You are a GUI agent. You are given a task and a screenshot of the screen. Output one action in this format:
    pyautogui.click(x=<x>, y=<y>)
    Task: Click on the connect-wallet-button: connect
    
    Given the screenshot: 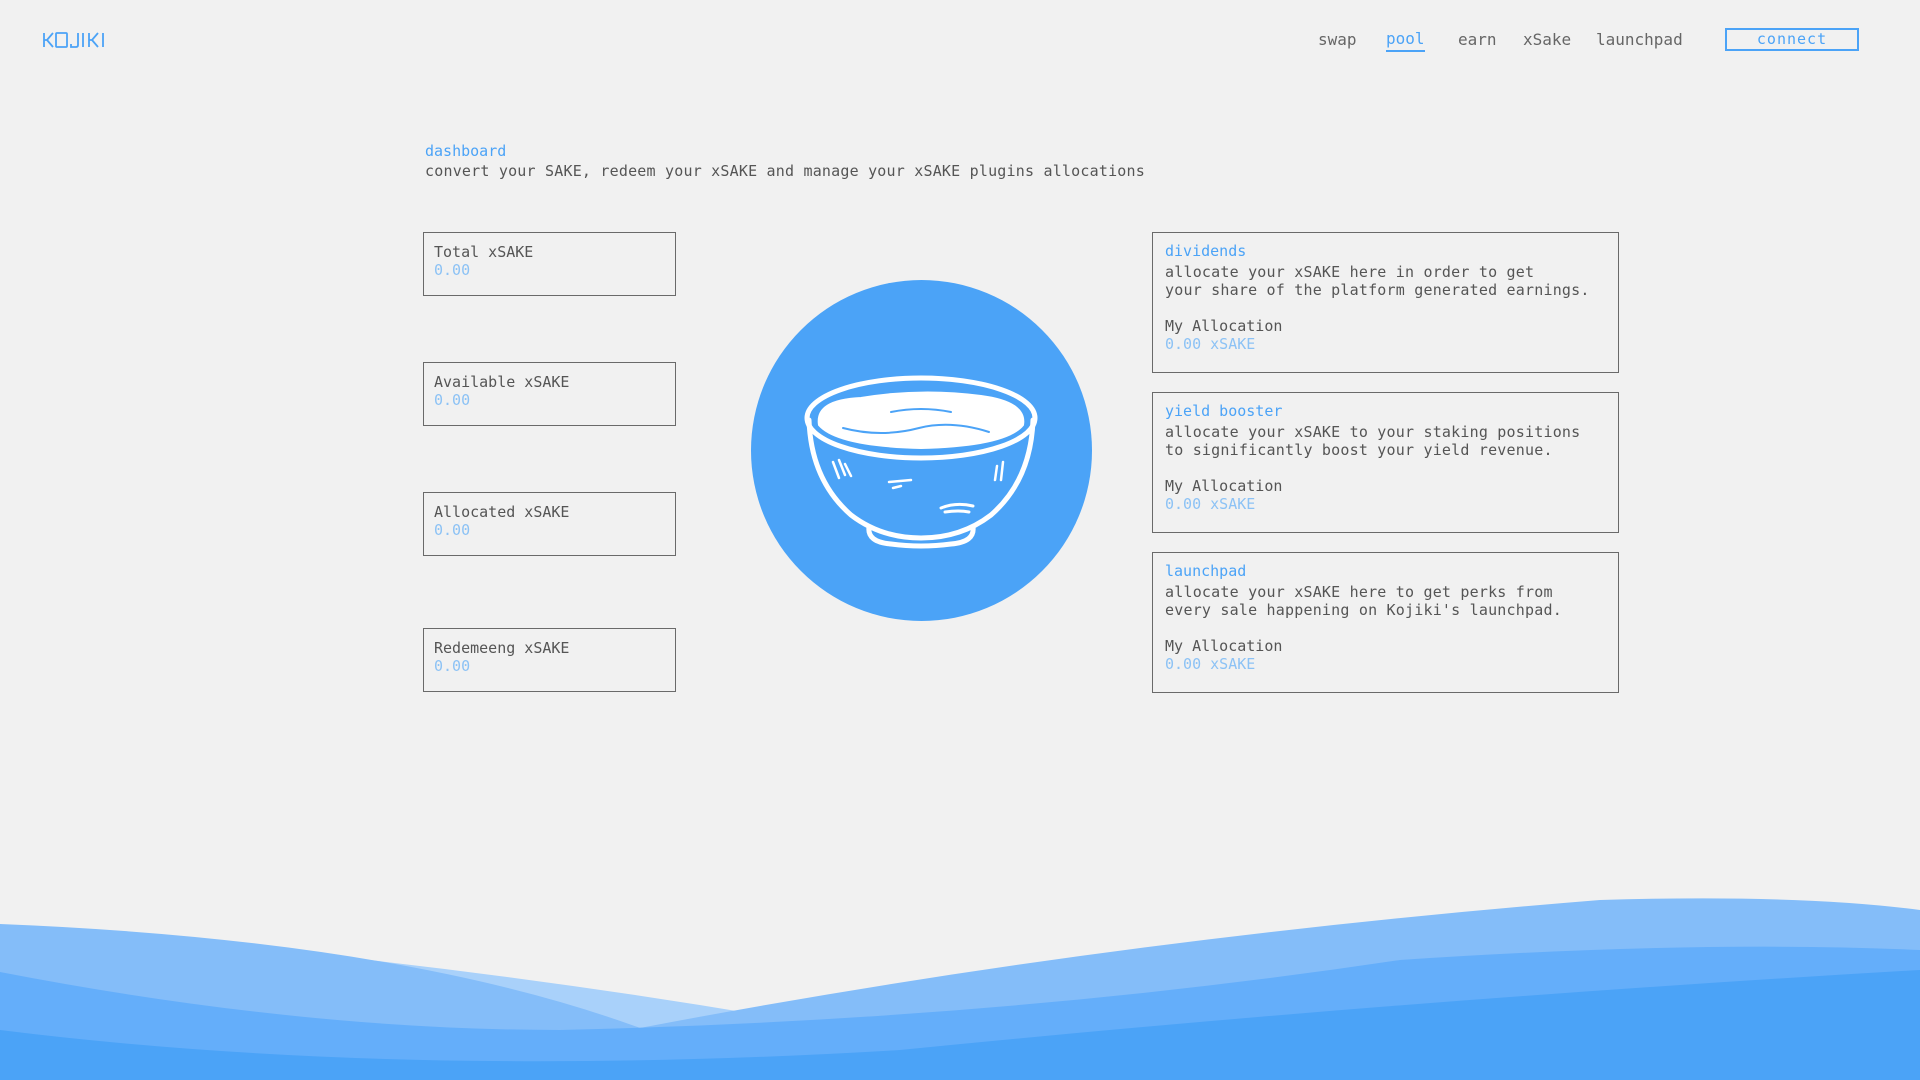 What is the action you would take?
    pyautogui.click(x=1792, y=39)
    